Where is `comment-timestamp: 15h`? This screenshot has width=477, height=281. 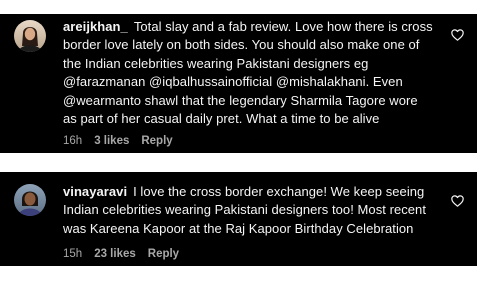
comment-timestamp: 15h is located at coordinates (73, 254).